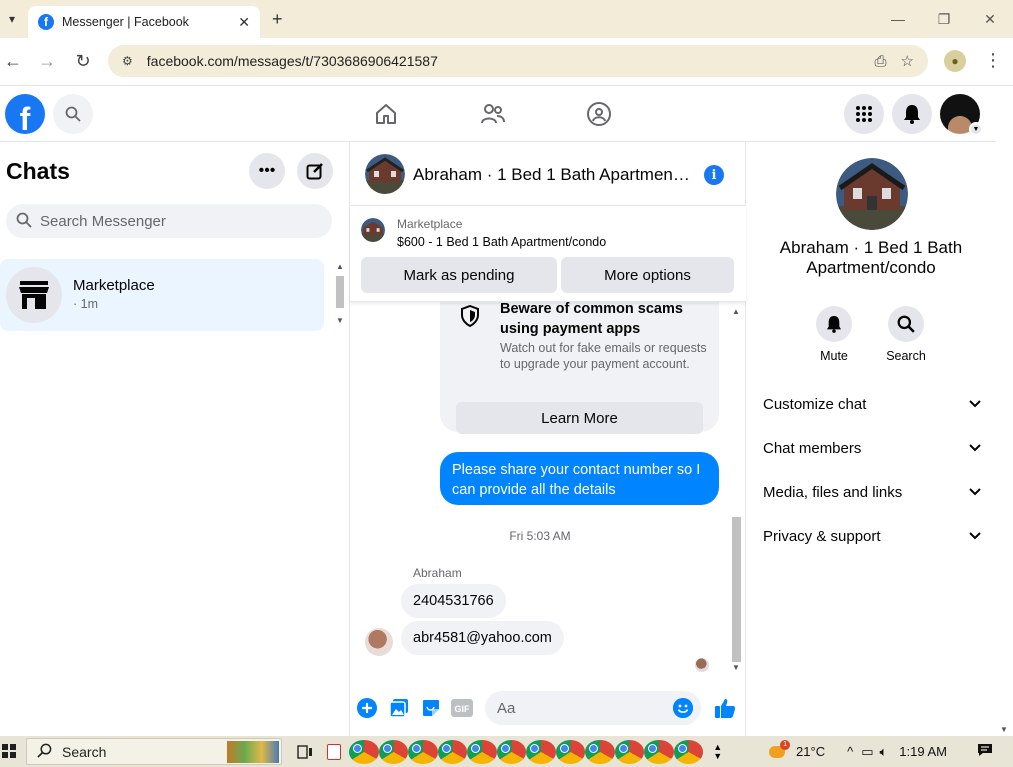  Describe the element at coordinates (379, 642) in the screenshot. I see `sender-avatar` at that location.